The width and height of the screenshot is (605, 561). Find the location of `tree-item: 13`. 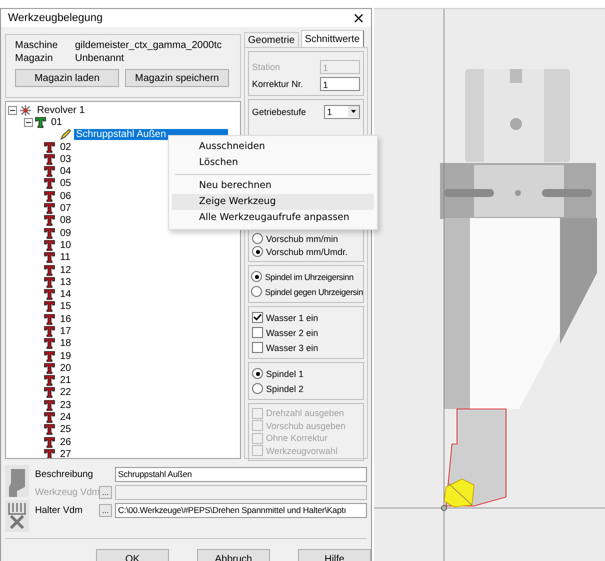

tree-item: 13 is located at coordinates (66, 282).